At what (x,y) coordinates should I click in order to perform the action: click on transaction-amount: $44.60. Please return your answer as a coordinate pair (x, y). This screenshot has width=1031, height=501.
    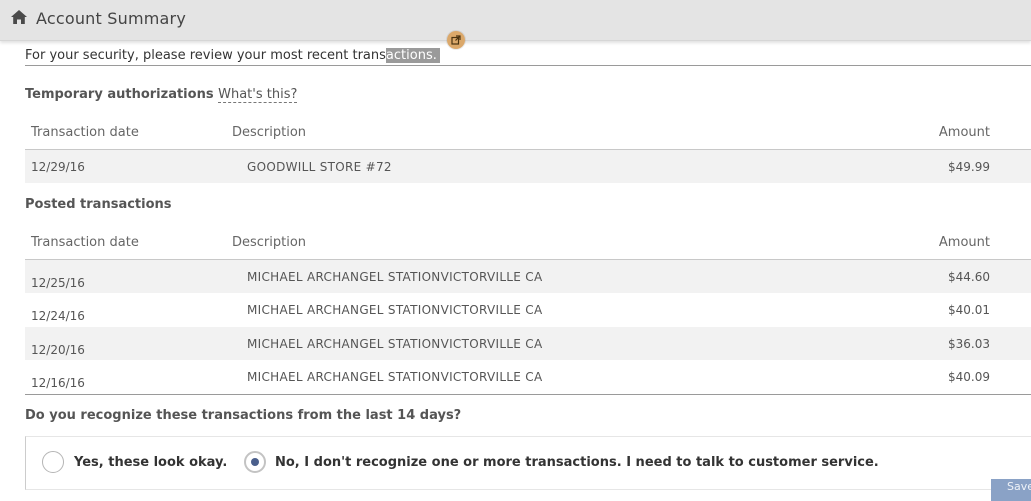
    Looking at the image, I should click on (969, 277).